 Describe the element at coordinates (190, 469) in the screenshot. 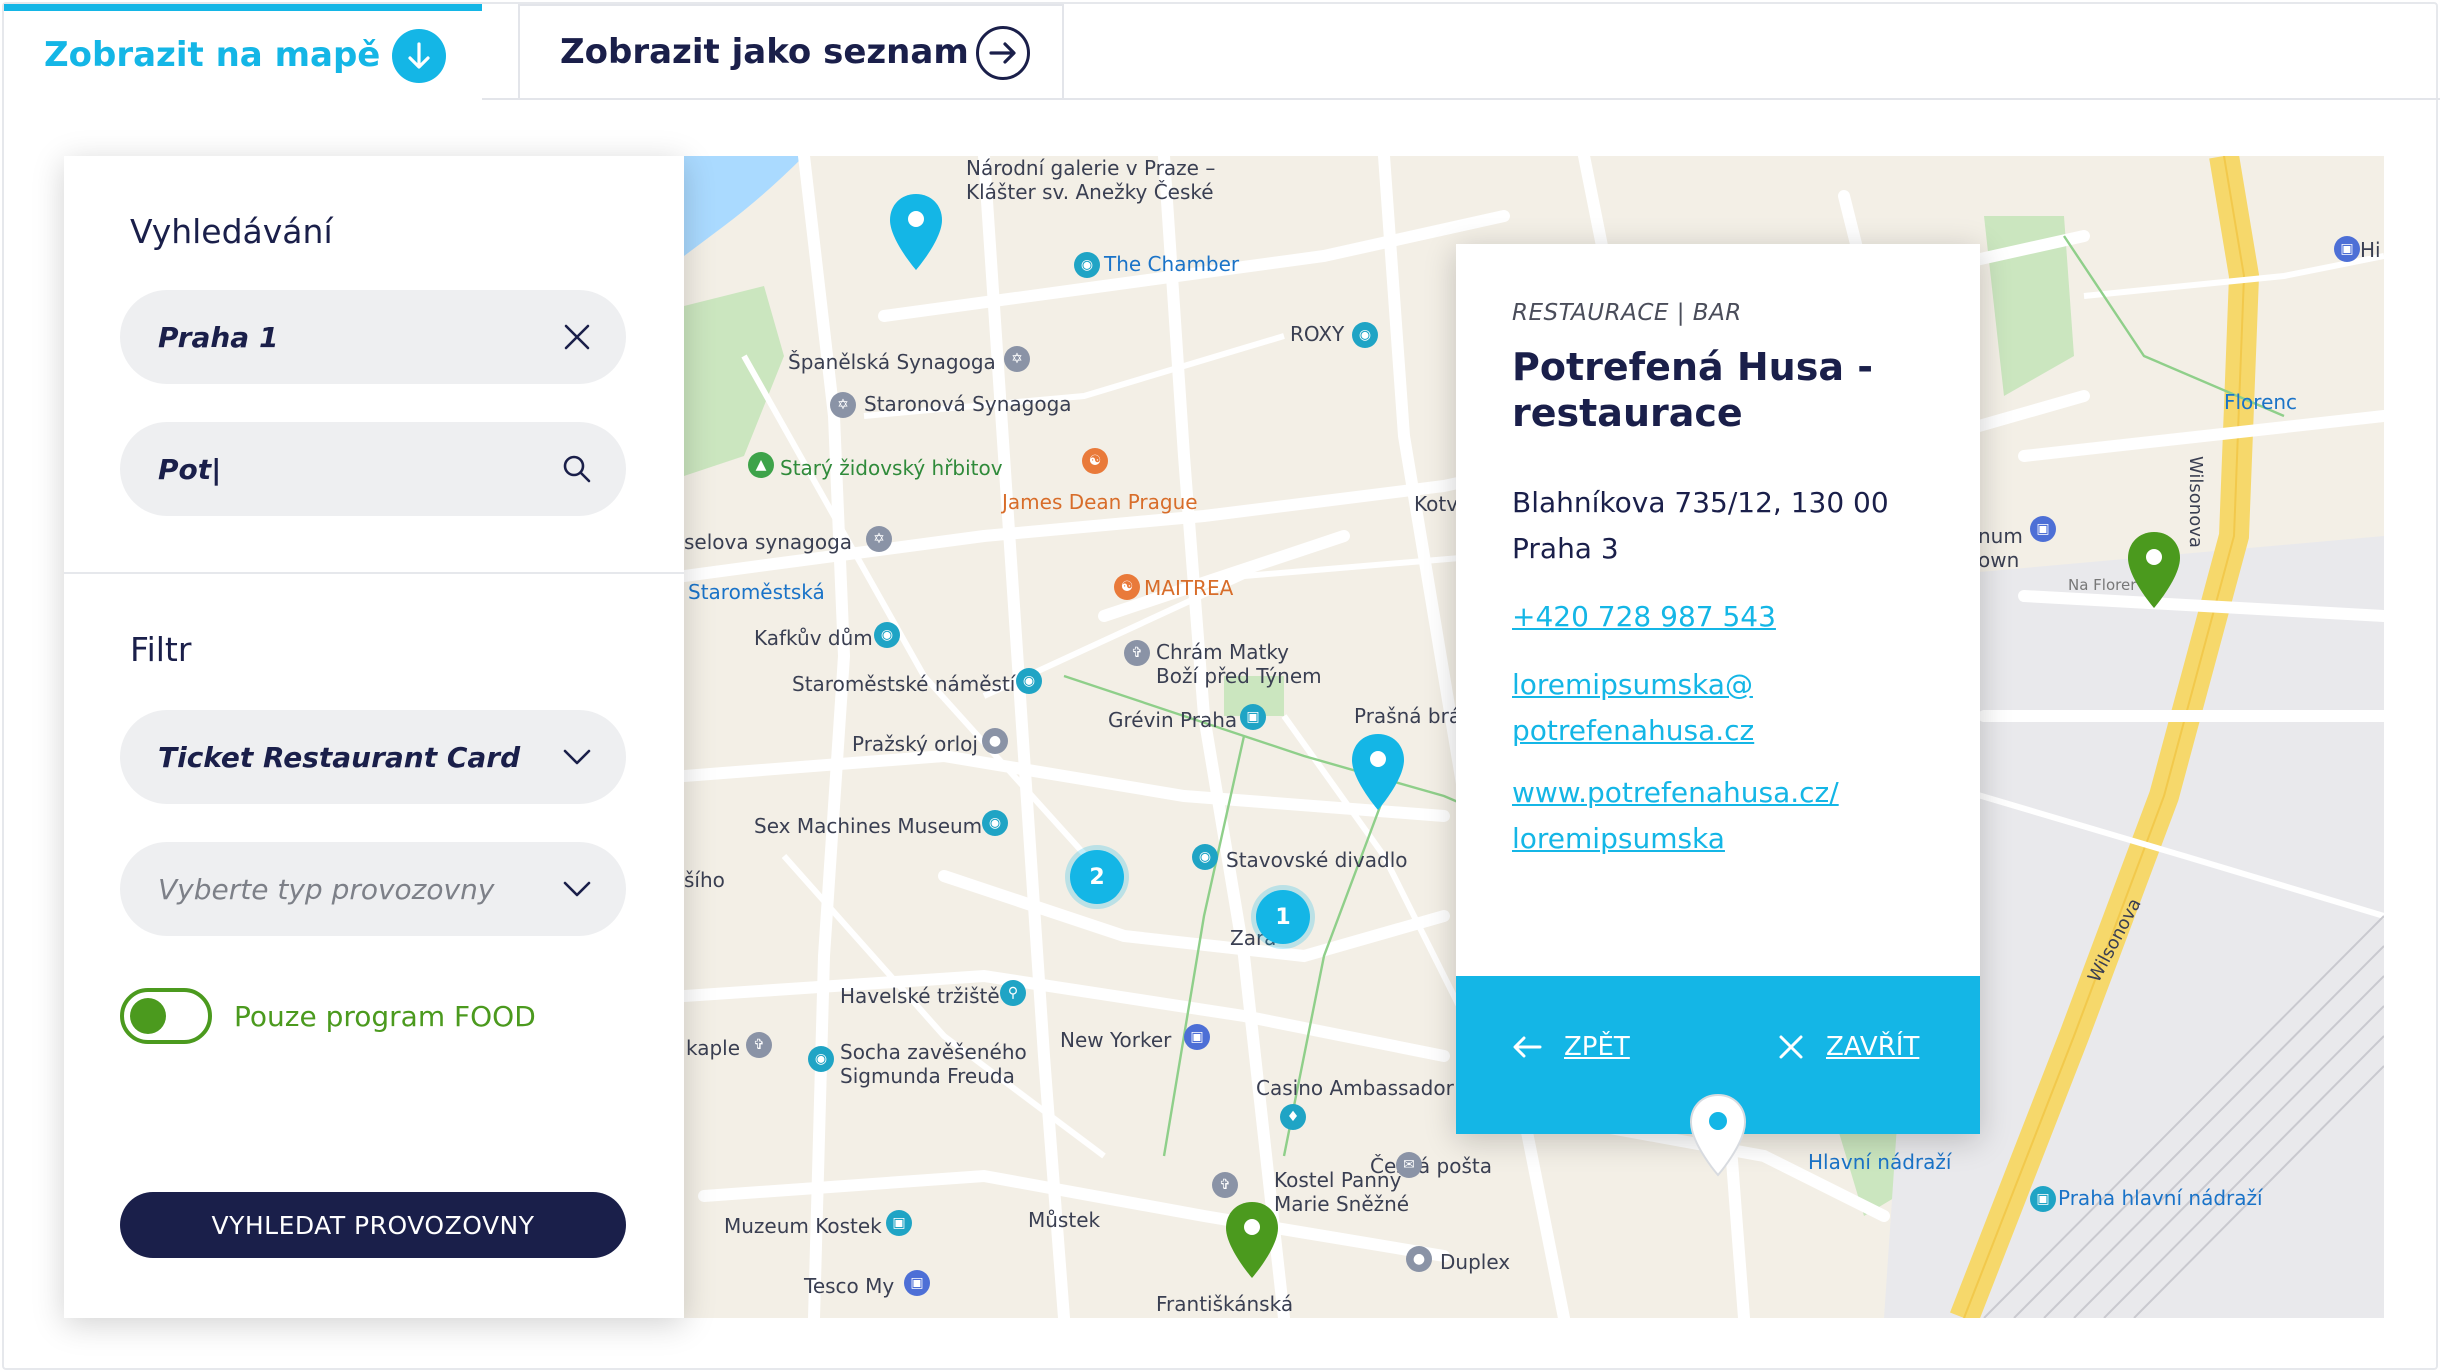

I see `search-value: Pot|` at that location.